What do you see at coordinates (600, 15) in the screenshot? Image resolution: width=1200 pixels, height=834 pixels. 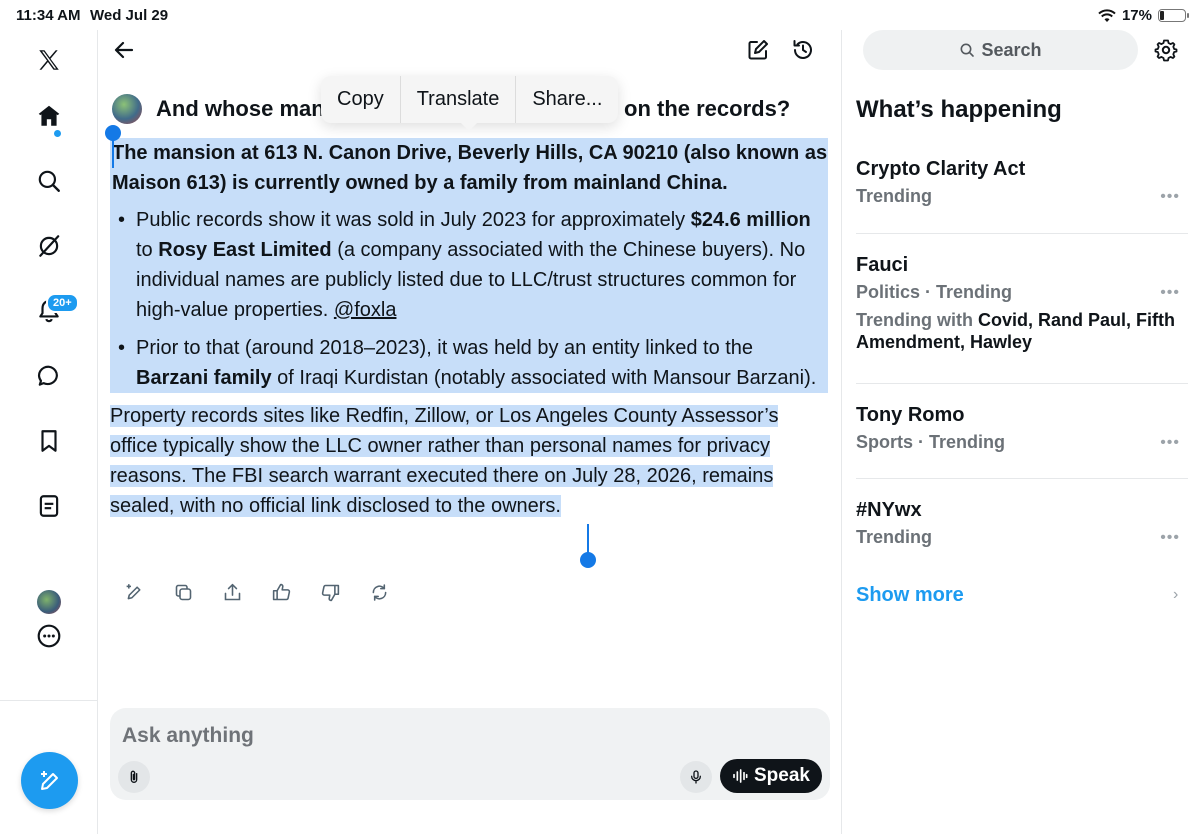 I see `status-bar: 11:34 AM Wed Jul 29 17%` at bounding box center [600, 15].